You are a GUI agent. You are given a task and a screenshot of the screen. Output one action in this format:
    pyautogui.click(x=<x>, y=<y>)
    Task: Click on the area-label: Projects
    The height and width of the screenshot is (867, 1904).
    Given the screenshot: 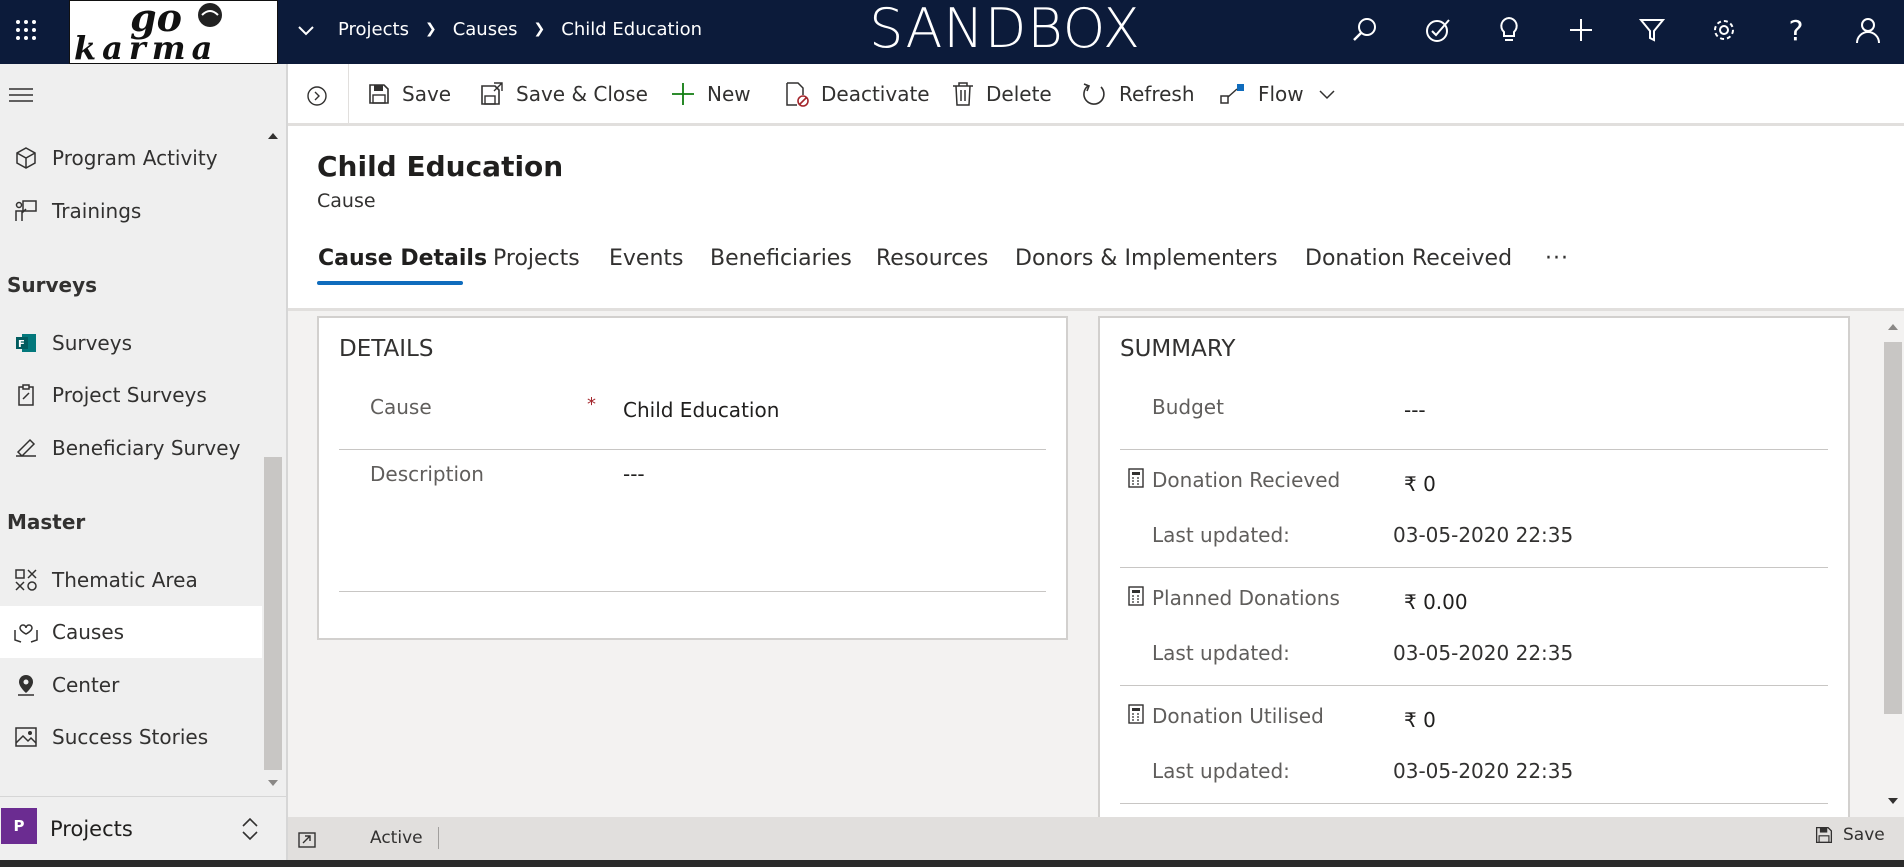 What is the action you would take?
    pyautogui.click(x=91, y=829)
    